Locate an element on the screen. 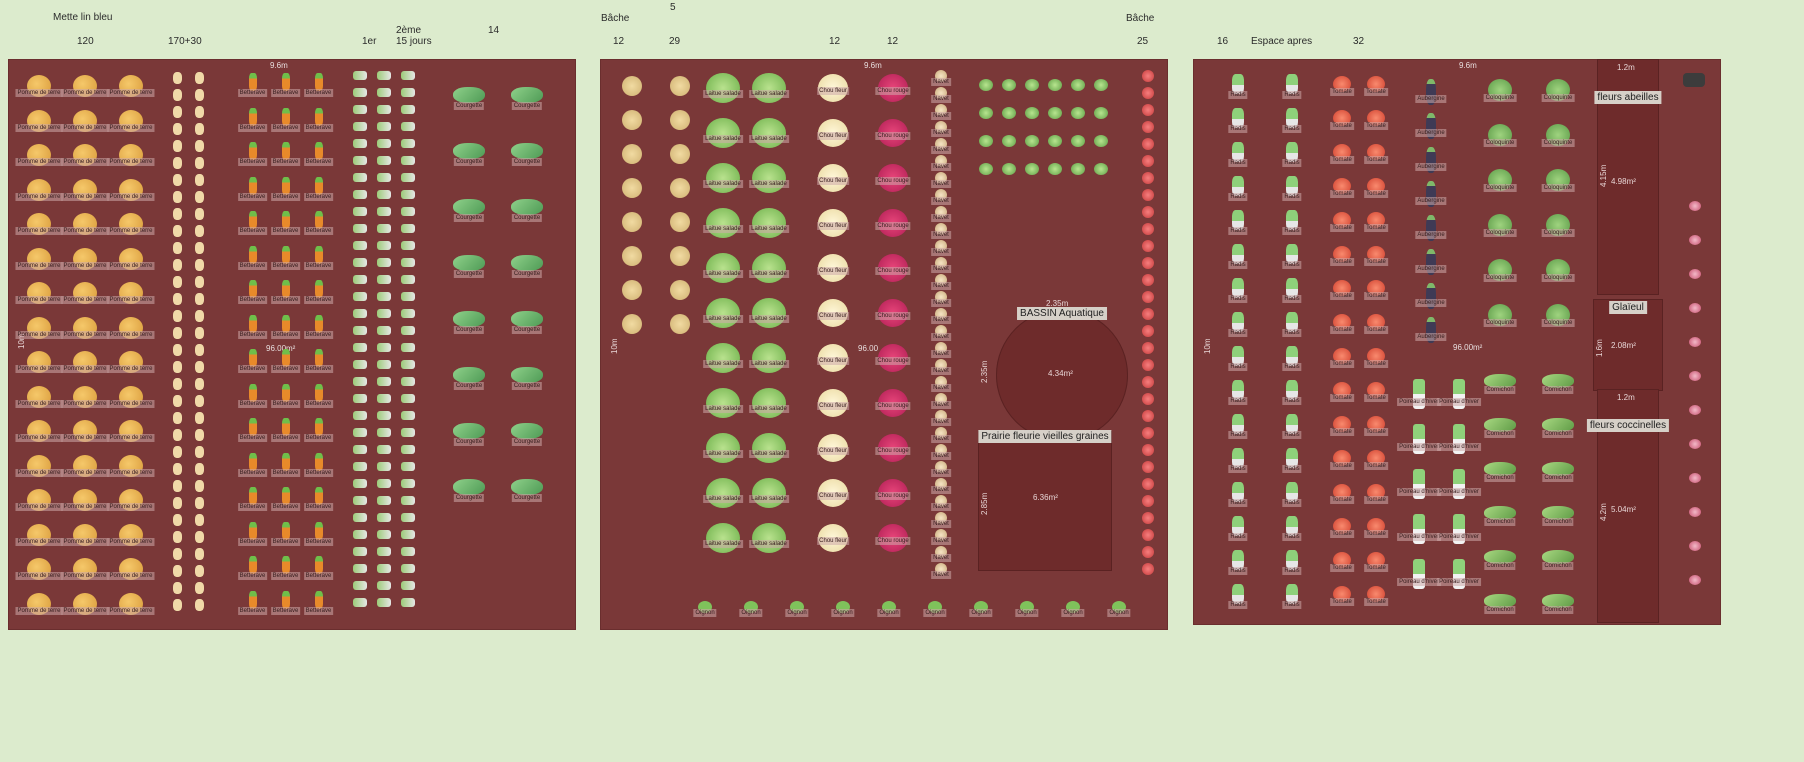 The height and width of the screenshot is (762, 1804). onion-plant: Oignon is located at coordinates (1073, 607).